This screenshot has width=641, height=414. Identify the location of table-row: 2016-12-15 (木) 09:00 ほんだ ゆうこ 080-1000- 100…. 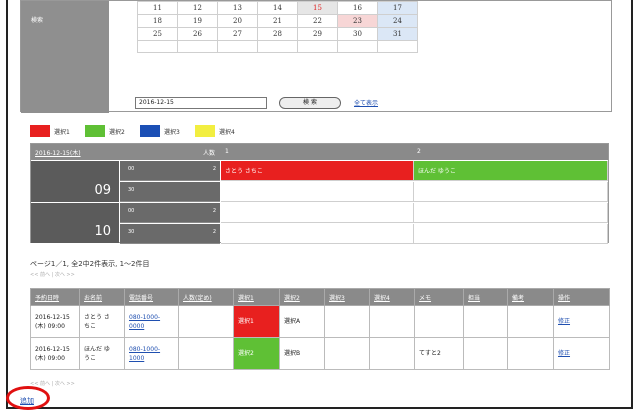
(320, 353).